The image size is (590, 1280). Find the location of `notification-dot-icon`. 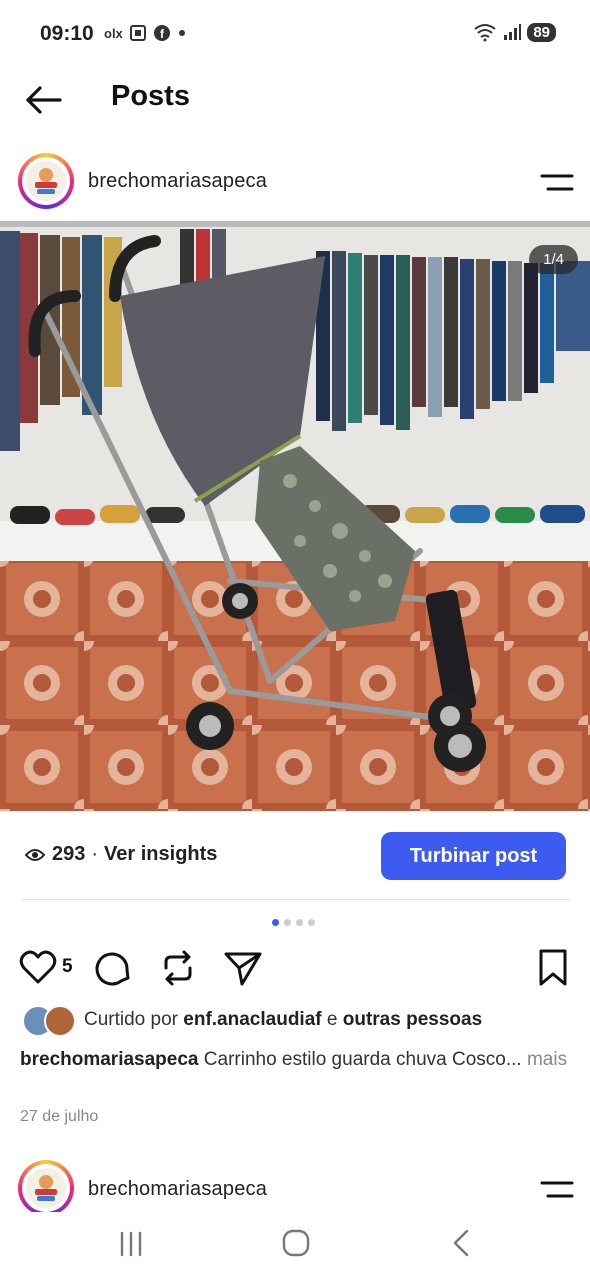

notification-dot-icon is located at coordinates (181, 33).